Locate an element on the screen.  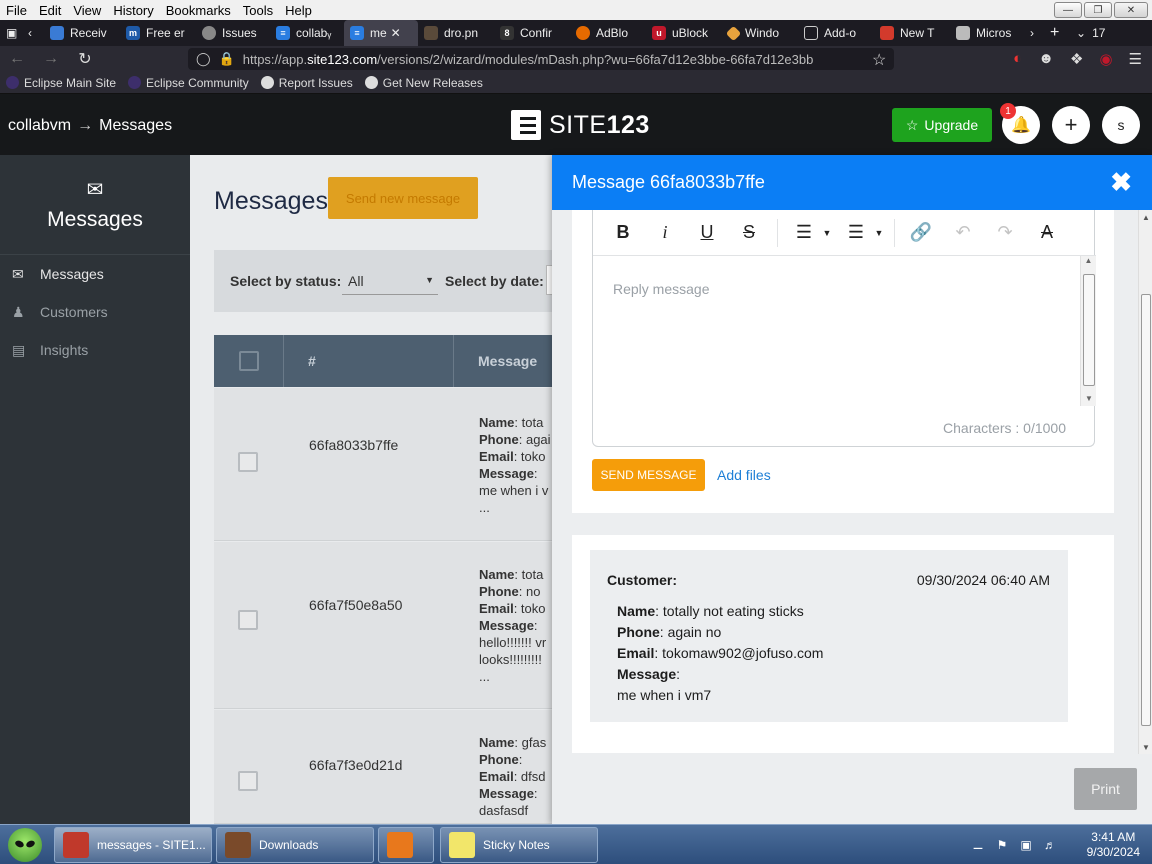
site123-logo: SITE 123 is located at coordinates (580, 125).